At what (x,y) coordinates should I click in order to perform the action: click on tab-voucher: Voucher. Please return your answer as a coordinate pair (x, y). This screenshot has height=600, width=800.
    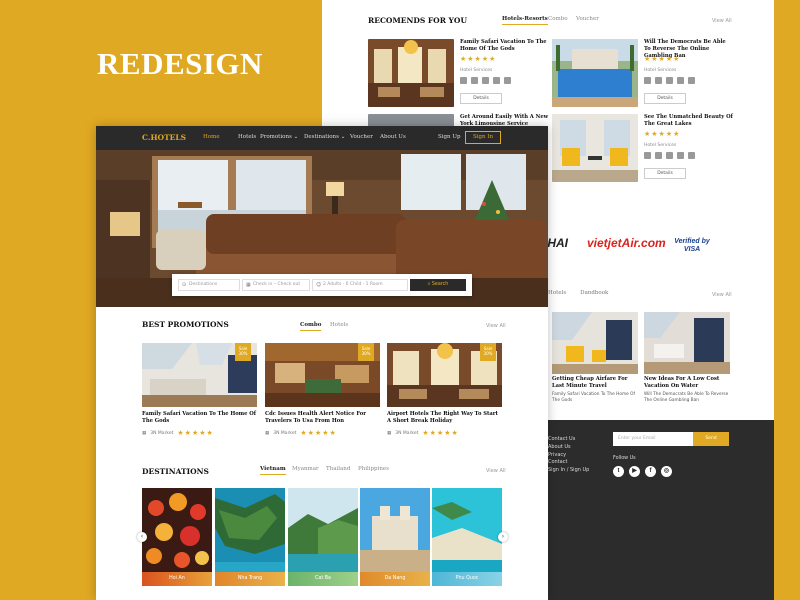
    Looking at the image, I should click on (587, 19).